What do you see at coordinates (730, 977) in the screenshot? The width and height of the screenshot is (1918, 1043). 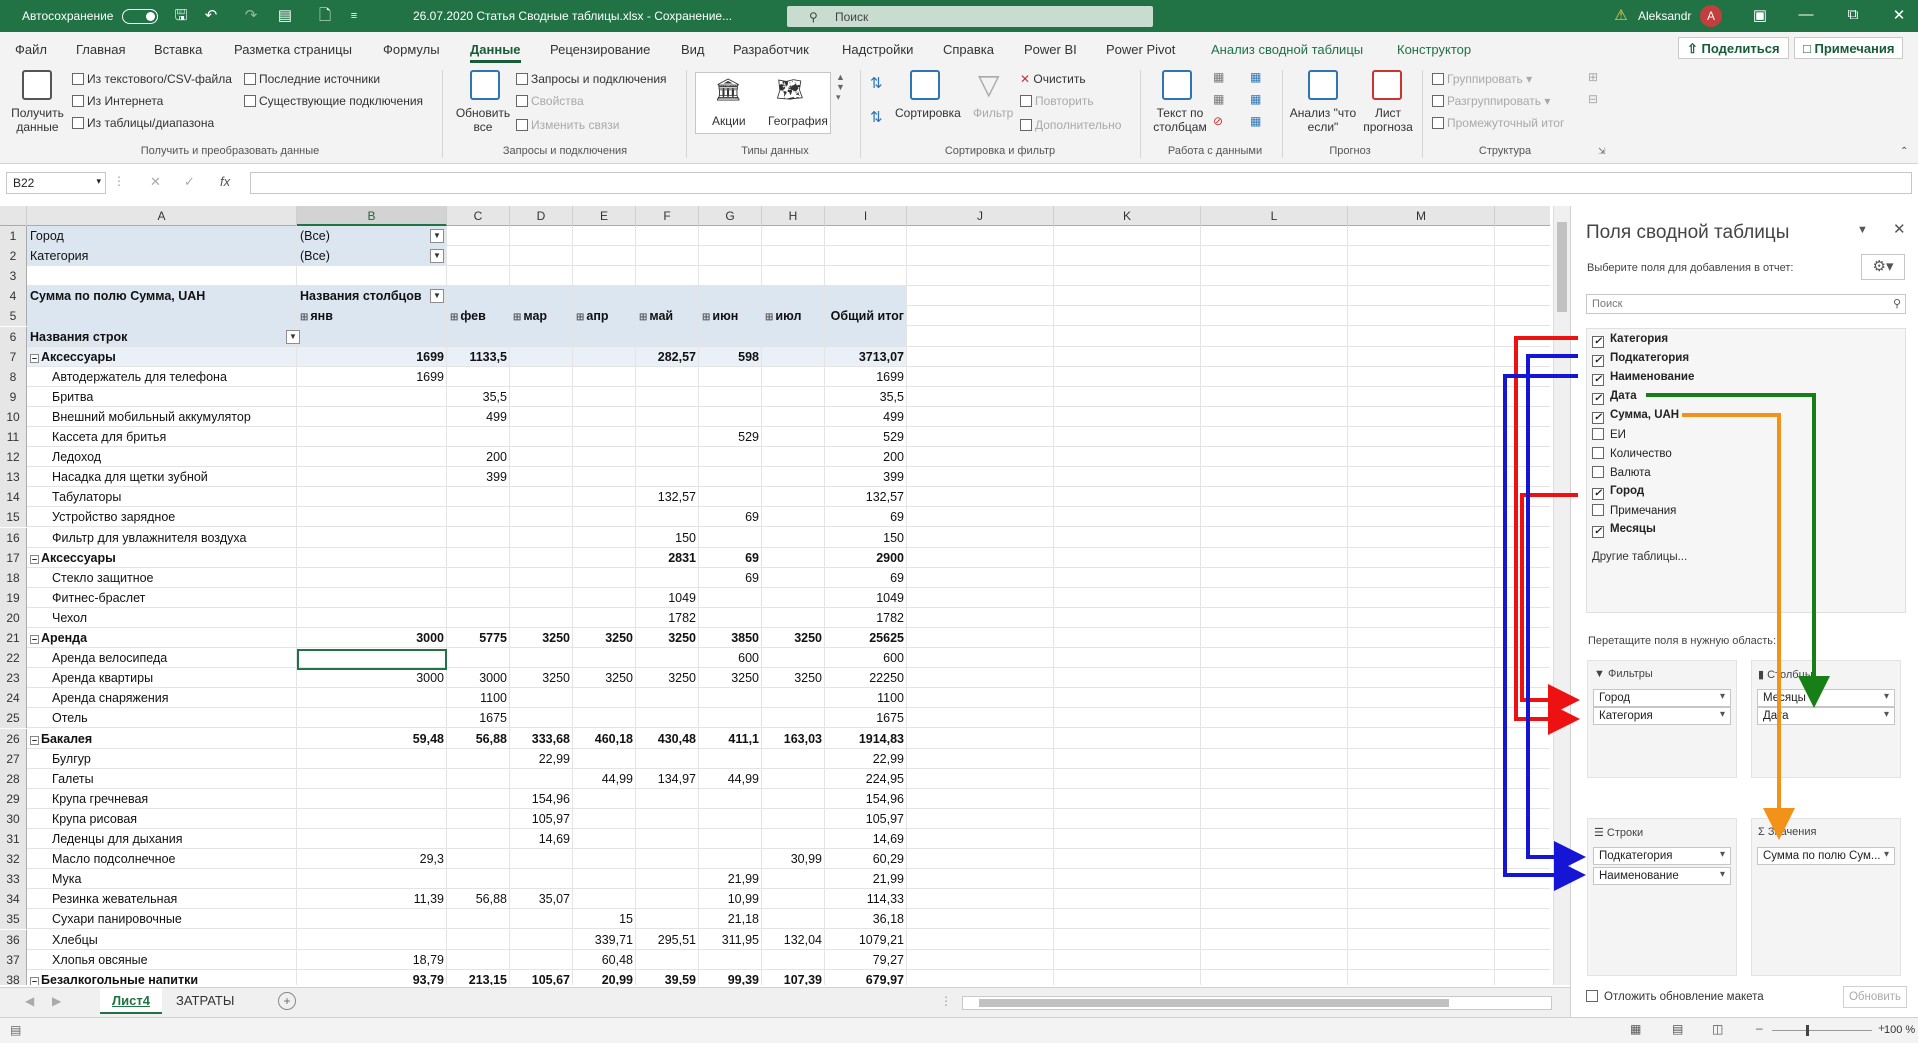 I see `value-cell: 99,39` at bounding box center [730, 977].